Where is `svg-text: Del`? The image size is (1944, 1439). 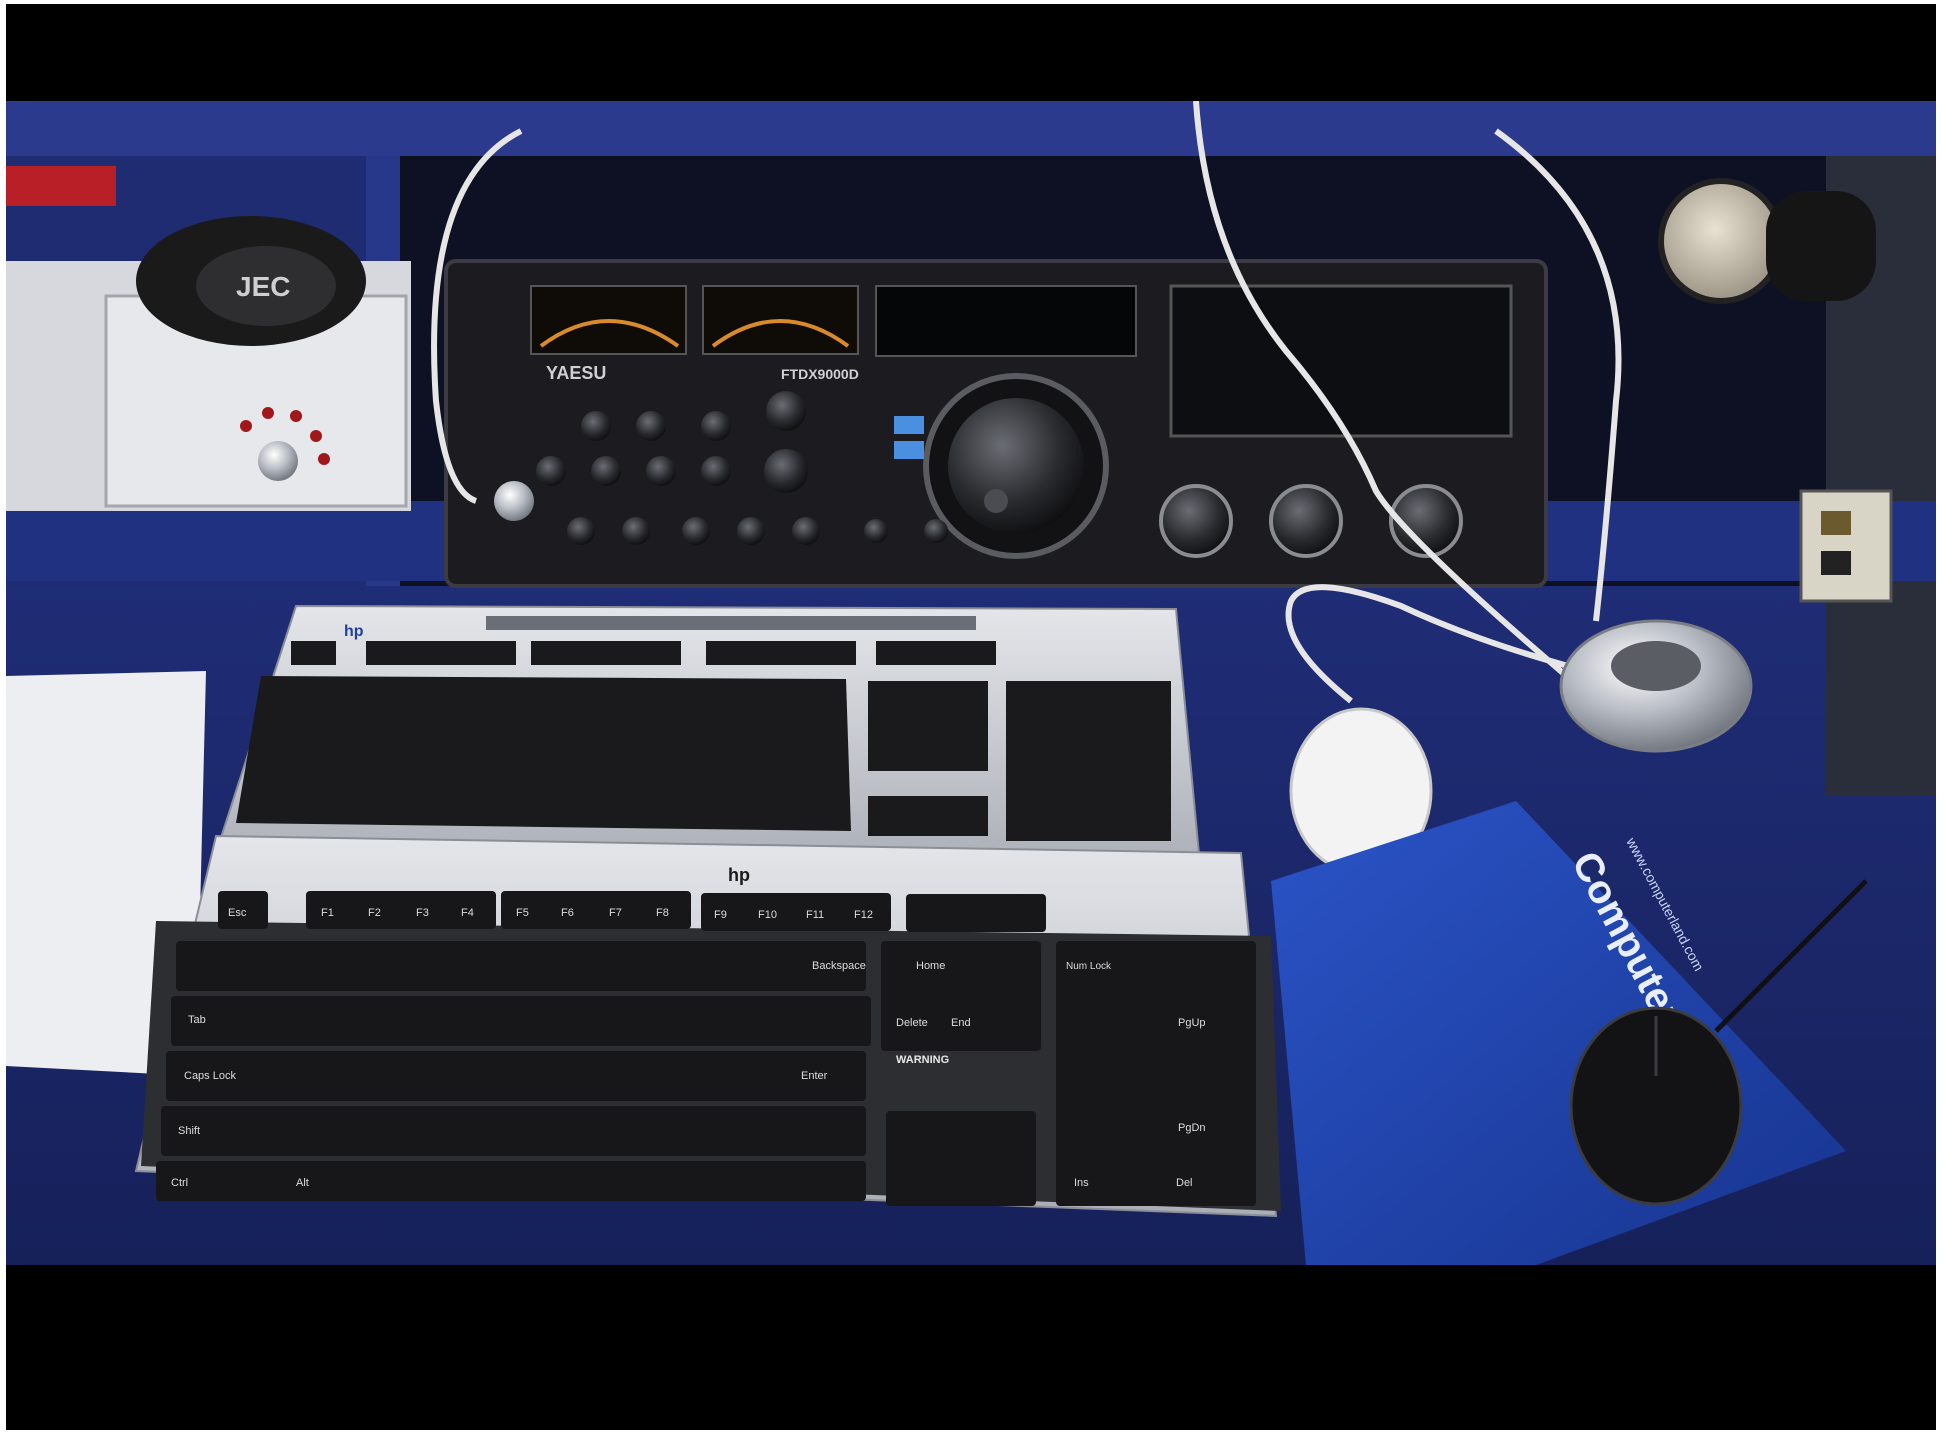 svg-text: Del is located at coordinates (1184, 1183).